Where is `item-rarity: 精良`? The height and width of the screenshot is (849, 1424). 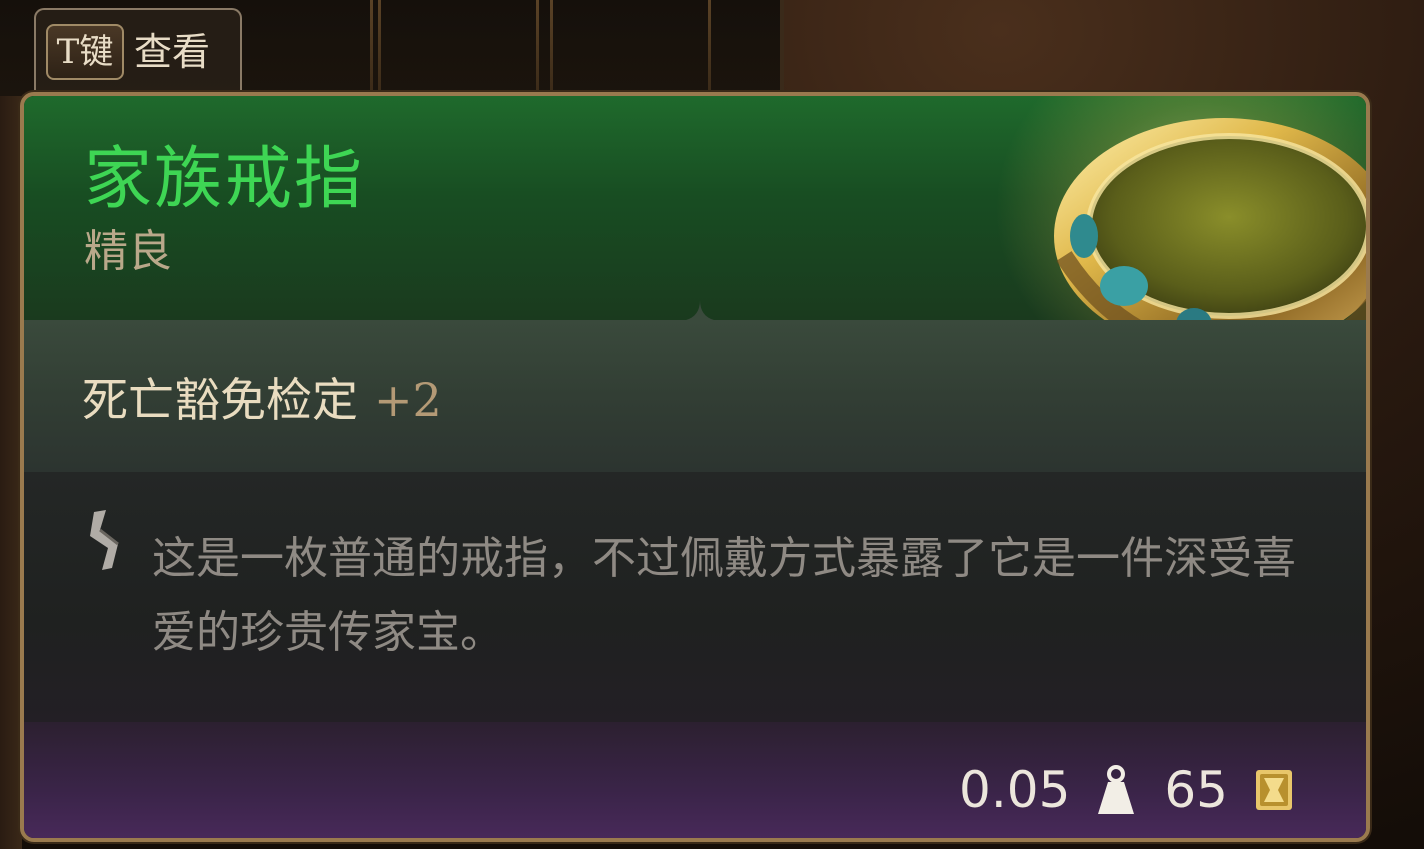 item-rarity: 精良 is located at coordinates (128, 251).